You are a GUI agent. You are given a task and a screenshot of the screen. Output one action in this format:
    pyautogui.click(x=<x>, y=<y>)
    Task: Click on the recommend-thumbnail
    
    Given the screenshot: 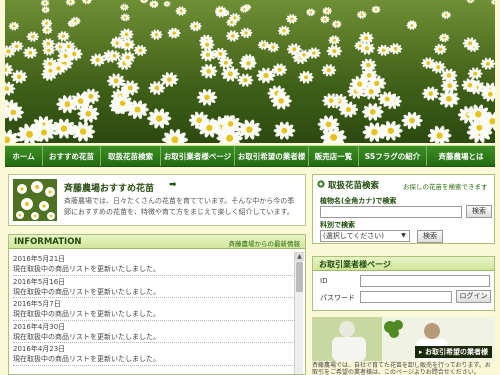 What is the action you would take?
    pyautogui.click(x=35, y=200)
    